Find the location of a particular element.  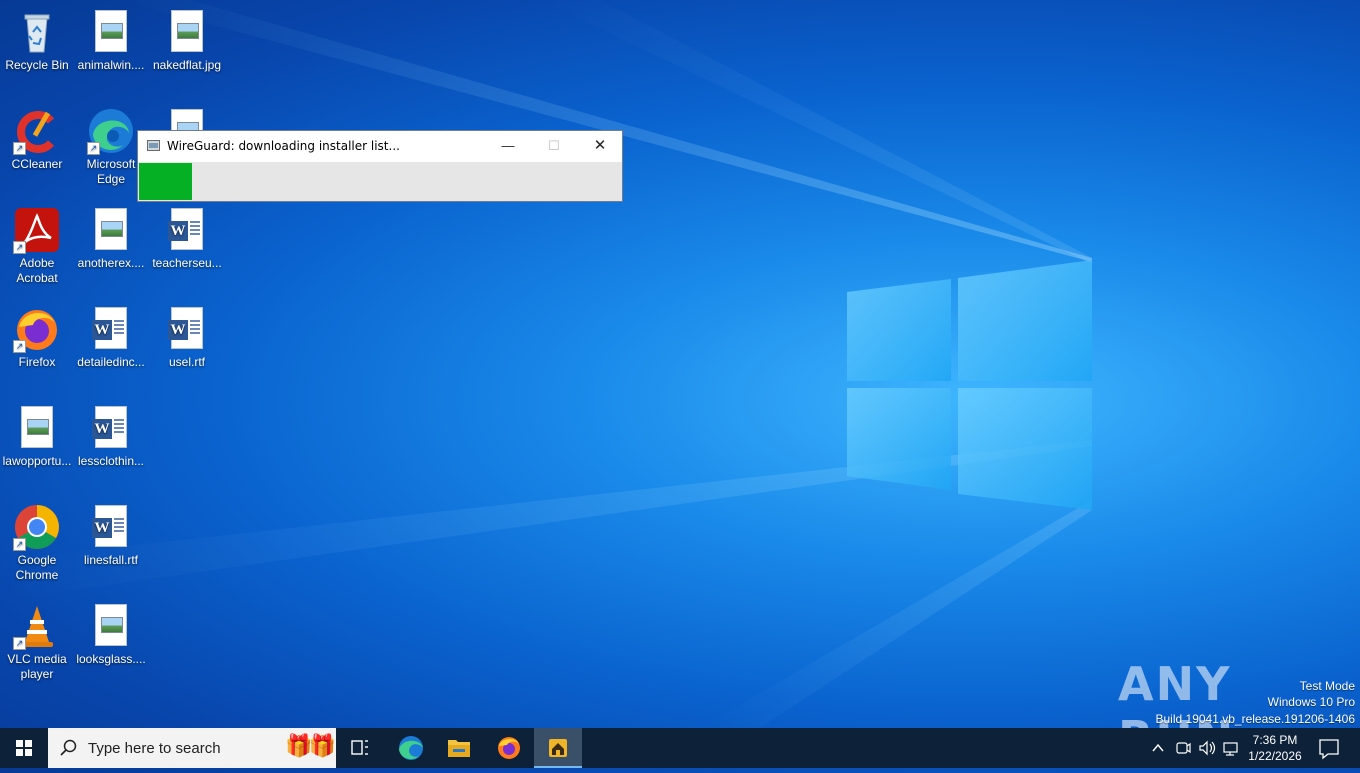

folder-icon is located at coordinates (459, 748).